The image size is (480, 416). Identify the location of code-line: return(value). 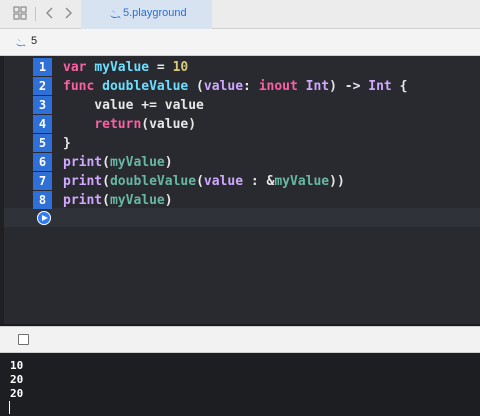
(129, 124).